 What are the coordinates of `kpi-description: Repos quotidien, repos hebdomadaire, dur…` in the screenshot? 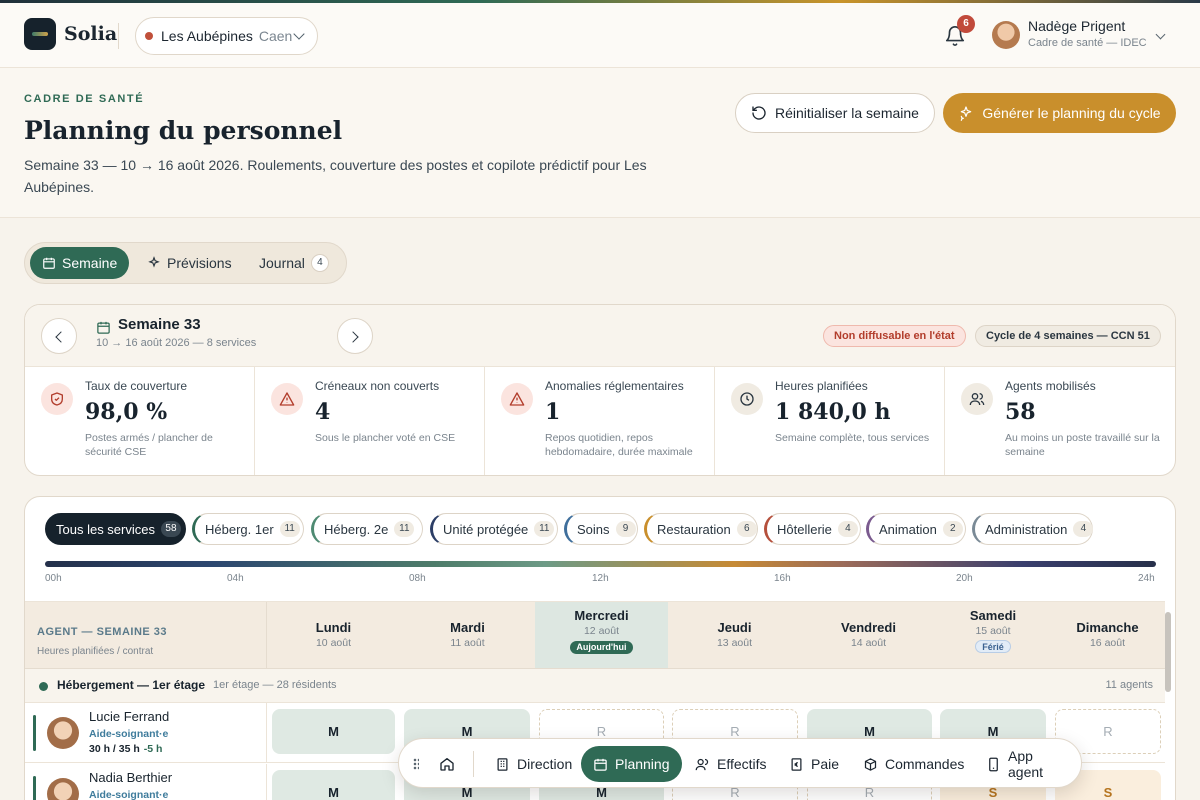 It's located at (619, 445).